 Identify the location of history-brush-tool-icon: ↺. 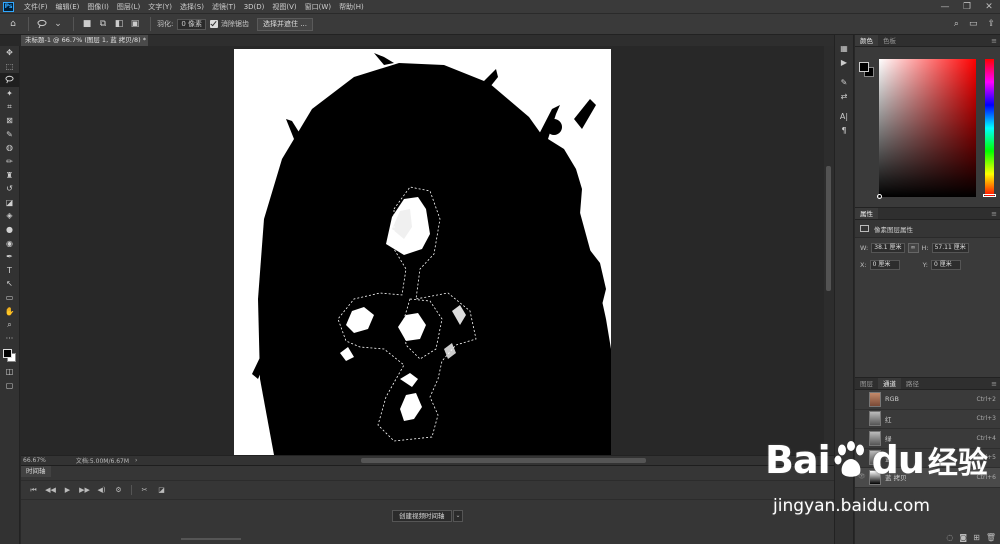
(9, 189).